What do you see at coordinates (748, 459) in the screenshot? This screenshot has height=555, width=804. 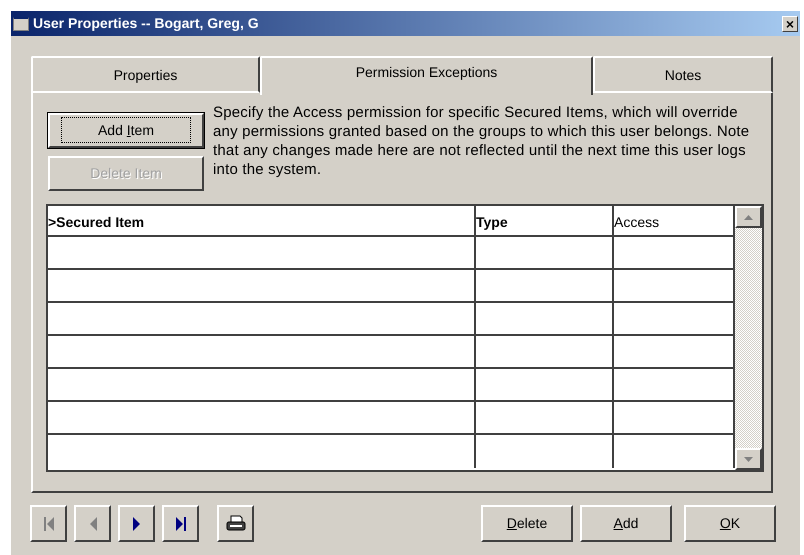 I see `scroll-down-icon` at bounding box center [748, 459].